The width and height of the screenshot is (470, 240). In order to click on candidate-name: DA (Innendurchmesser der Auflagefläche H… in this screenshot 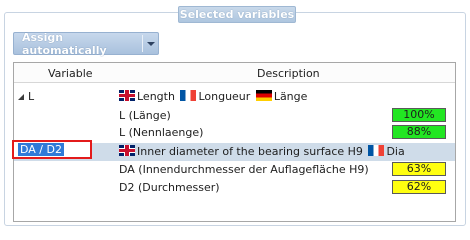, I will do `click(244, 169)`.